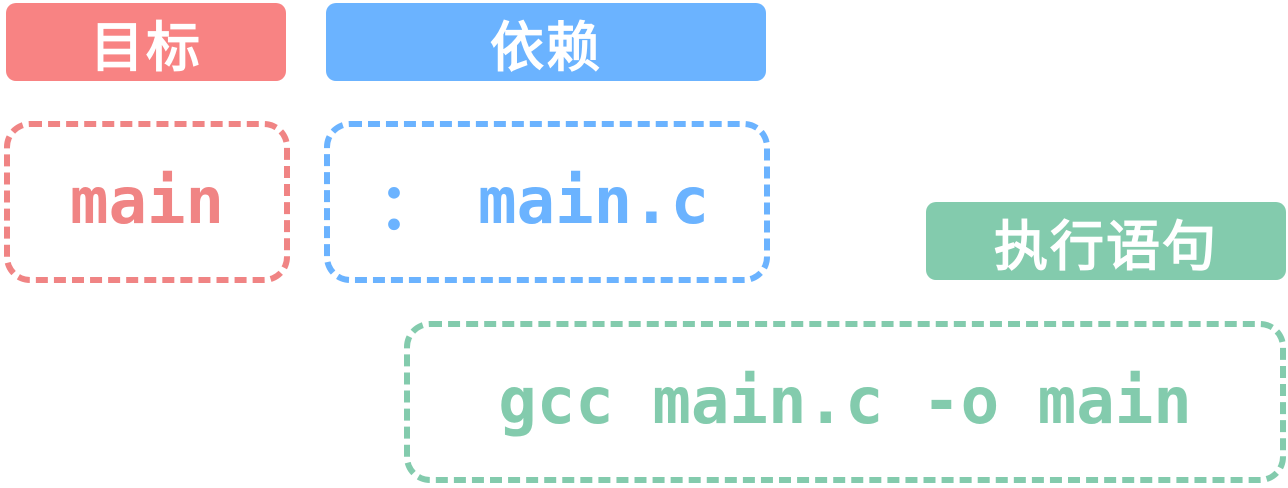 The height and width of the screenshot is (488, 1288). Describe the element at coordinates (546, 42) in the screenshot. I see `dependency-label: 依赖` at that location.